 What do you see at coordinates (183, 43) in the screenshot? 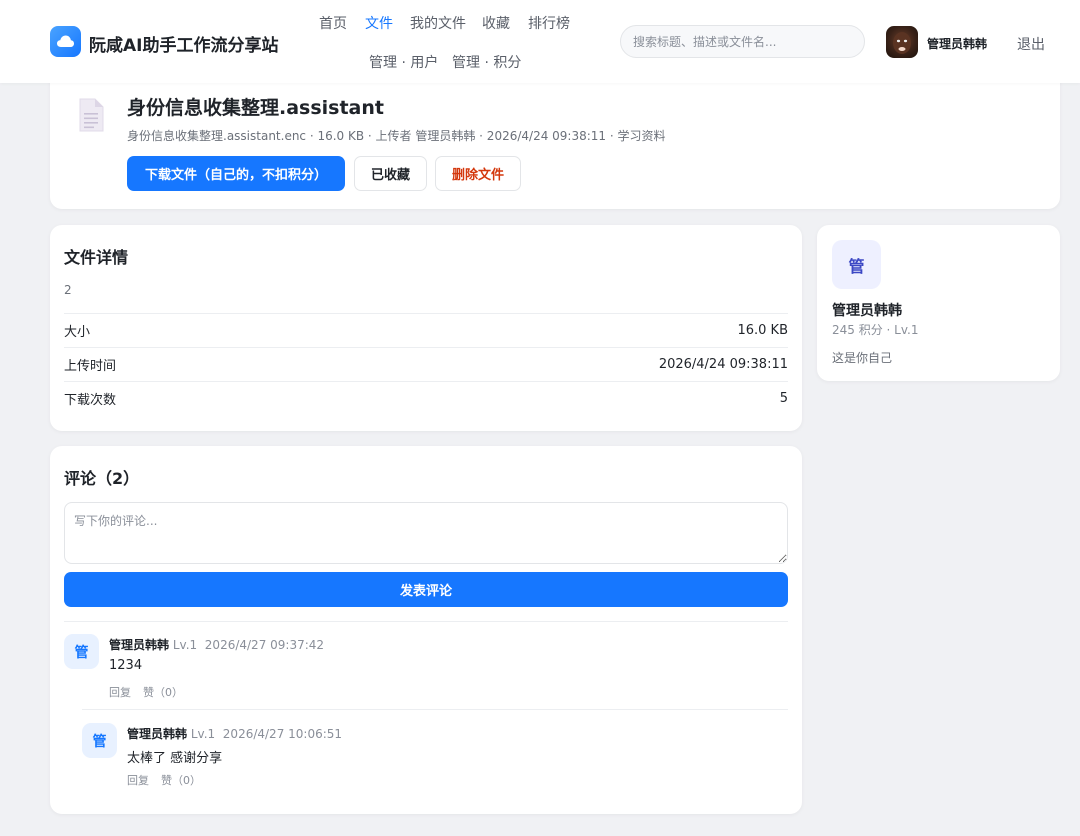
I see `site-title: 阮咸AI助手工作流分享站` at bounding box center [183, 43].